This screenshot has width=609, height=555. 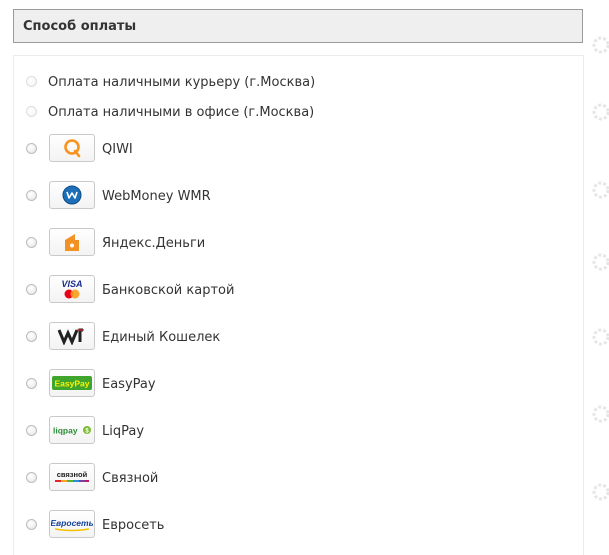 I want to click on easypay-text: EasyPay, so click(x=72, y=384).